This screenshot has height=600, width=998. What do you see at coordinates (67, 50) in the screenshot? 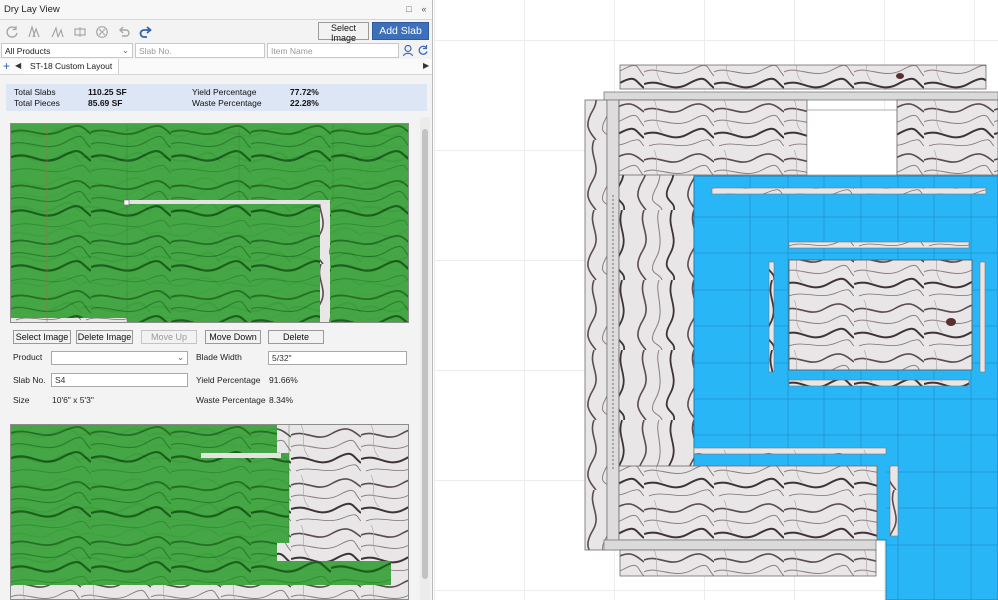
I see `product-filter-select: All Products ⌄` at bounding box center [67, 50].